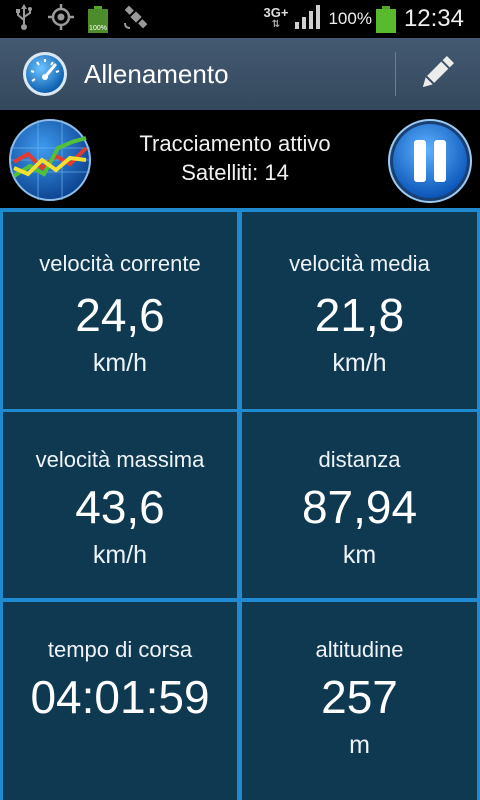 The image size is (480, 800). What do you see at coordinates (240, 159) in the screenshot?
I see `tracking-bar: Tracciamento attivo Satelliti: 14` at bounding box center [240, 159].